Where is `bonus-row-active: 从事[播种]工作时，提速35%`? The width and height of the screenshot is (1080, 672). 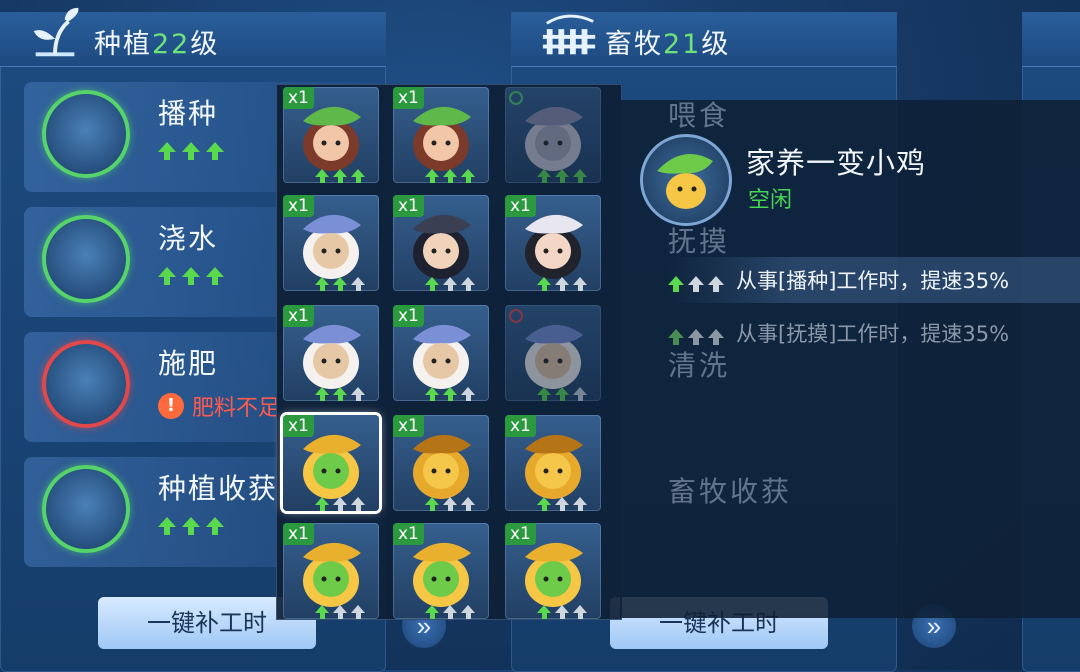
bonus-row-active: 从事[播种]工作时，提速35% is located at coordinates (874, 280).